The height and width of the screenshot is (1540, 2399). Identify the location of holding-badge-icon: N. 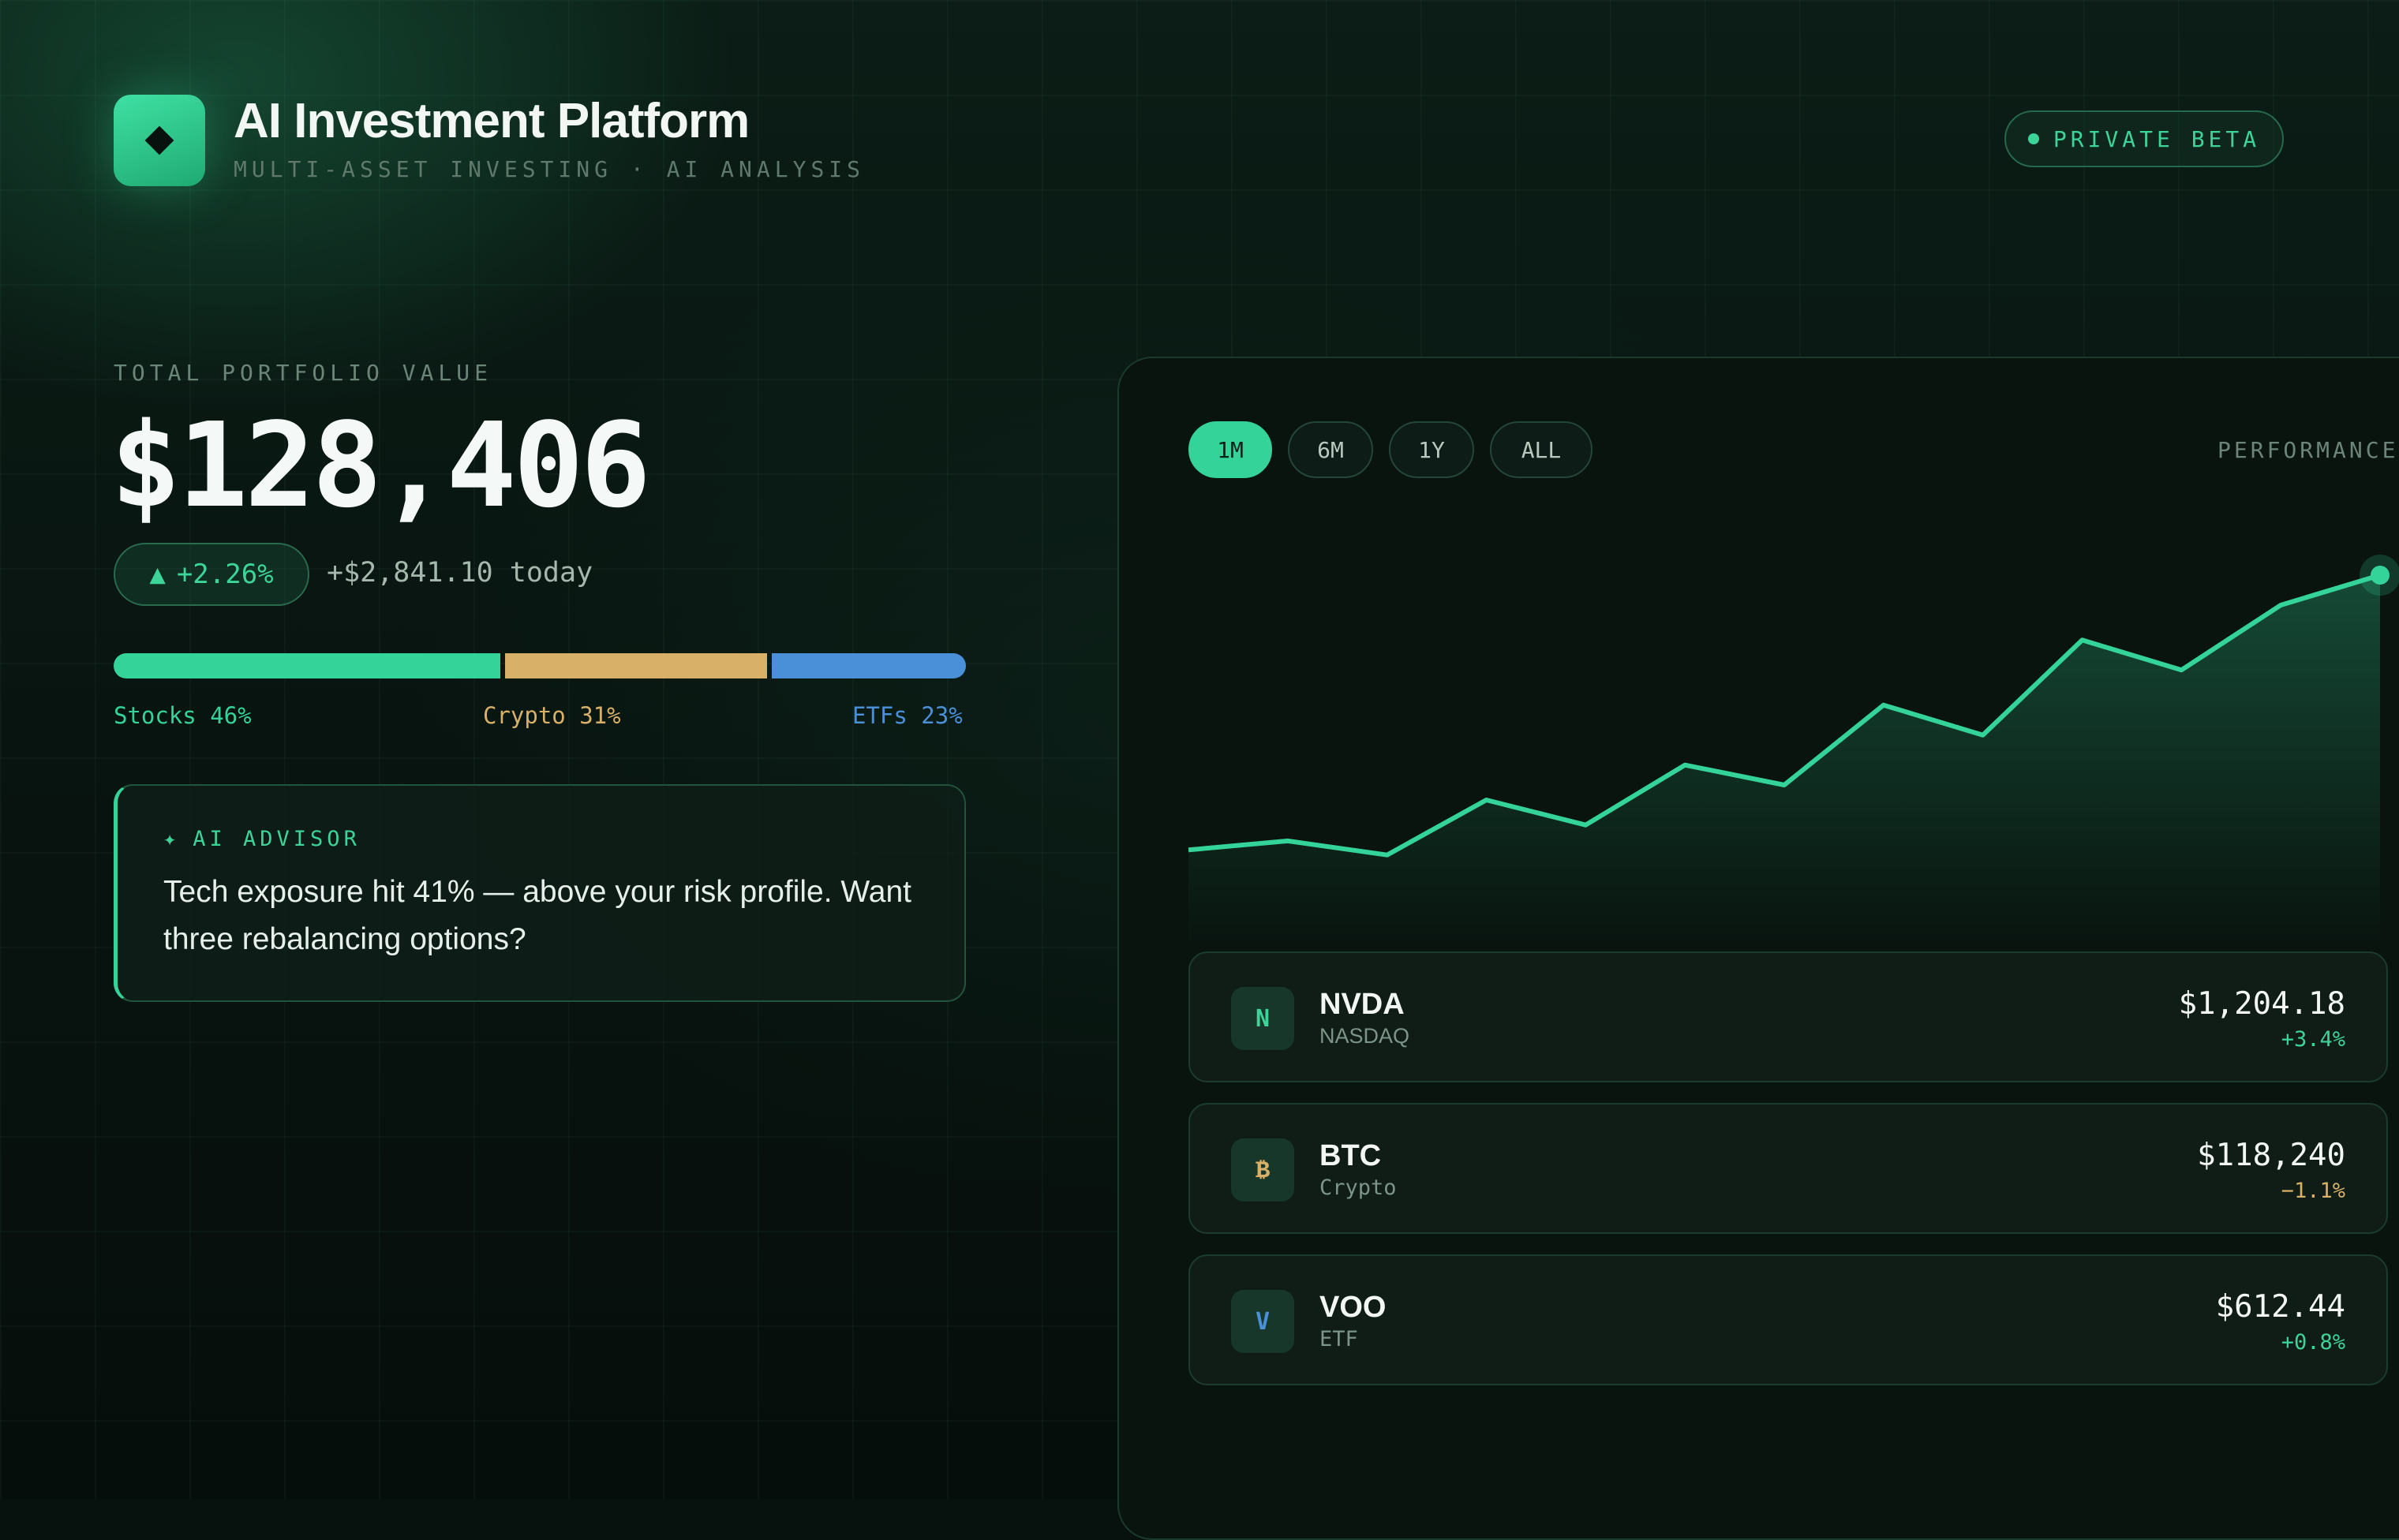
(1262, 1018).